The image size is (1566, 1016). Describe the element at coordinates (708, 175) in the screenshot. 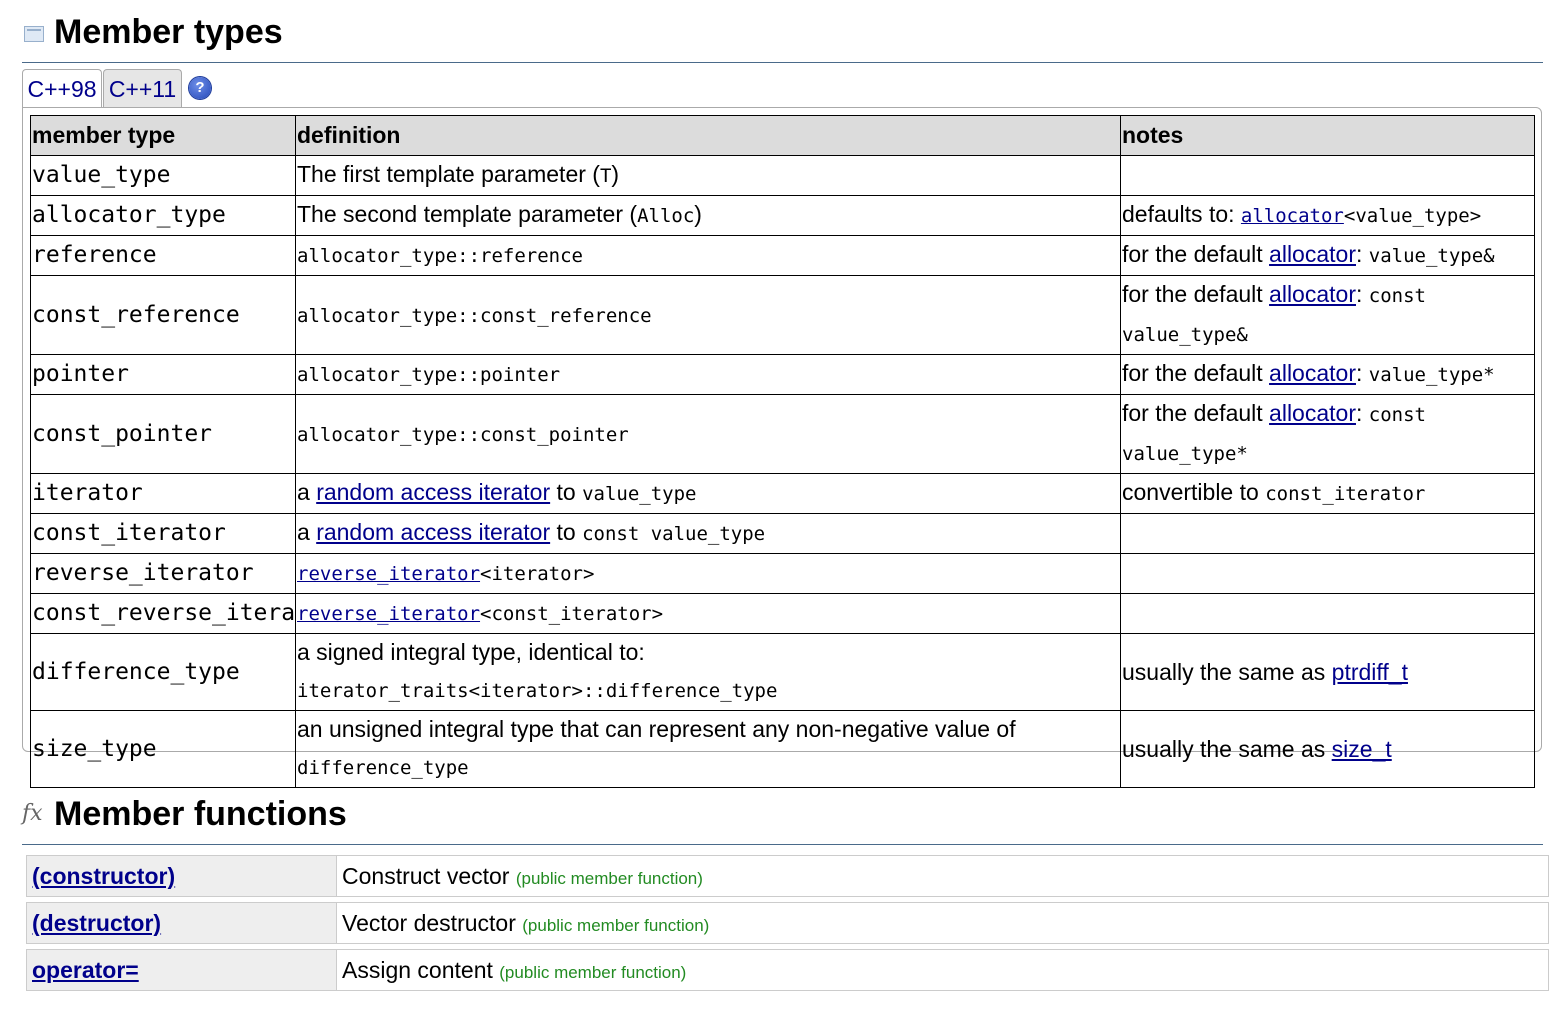

I see `member-type-definition: The first template parameter (T)` at that location.